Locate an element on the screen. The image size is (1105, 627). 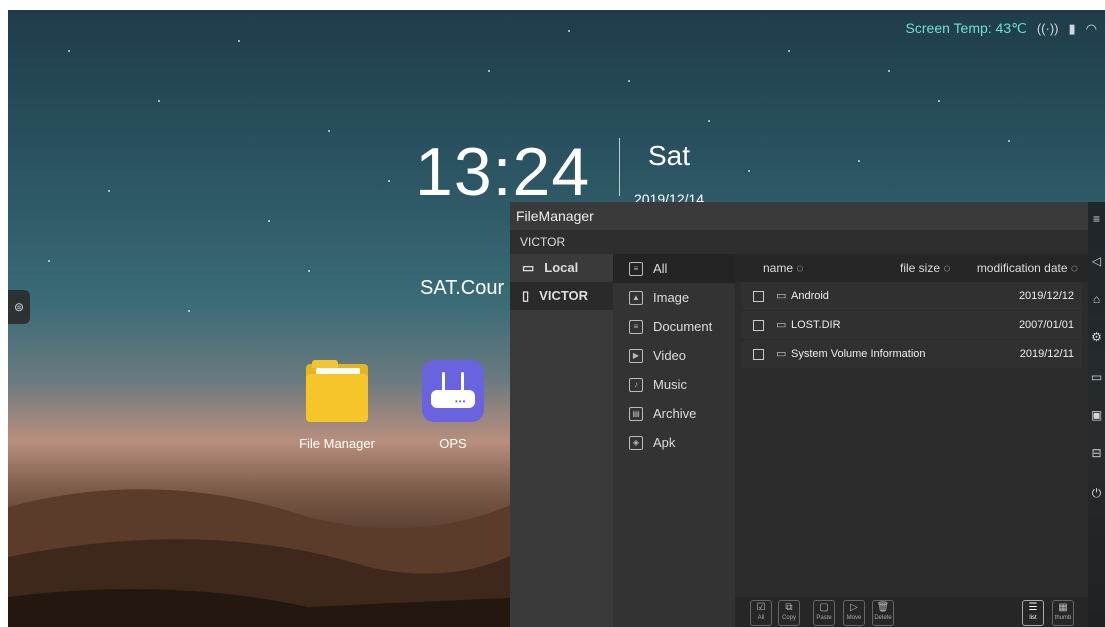
app-label: File Manager is located at coordinates (337, 443).